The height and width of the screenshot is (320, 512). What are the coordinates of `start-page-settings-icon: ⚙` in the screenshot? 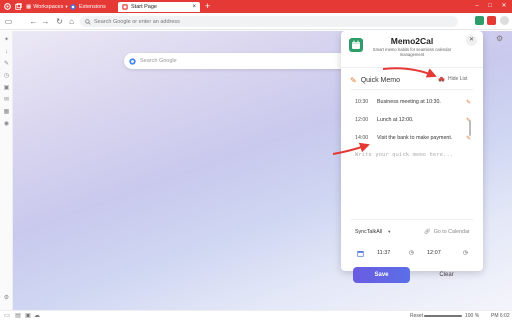 It's located at (499, 38).